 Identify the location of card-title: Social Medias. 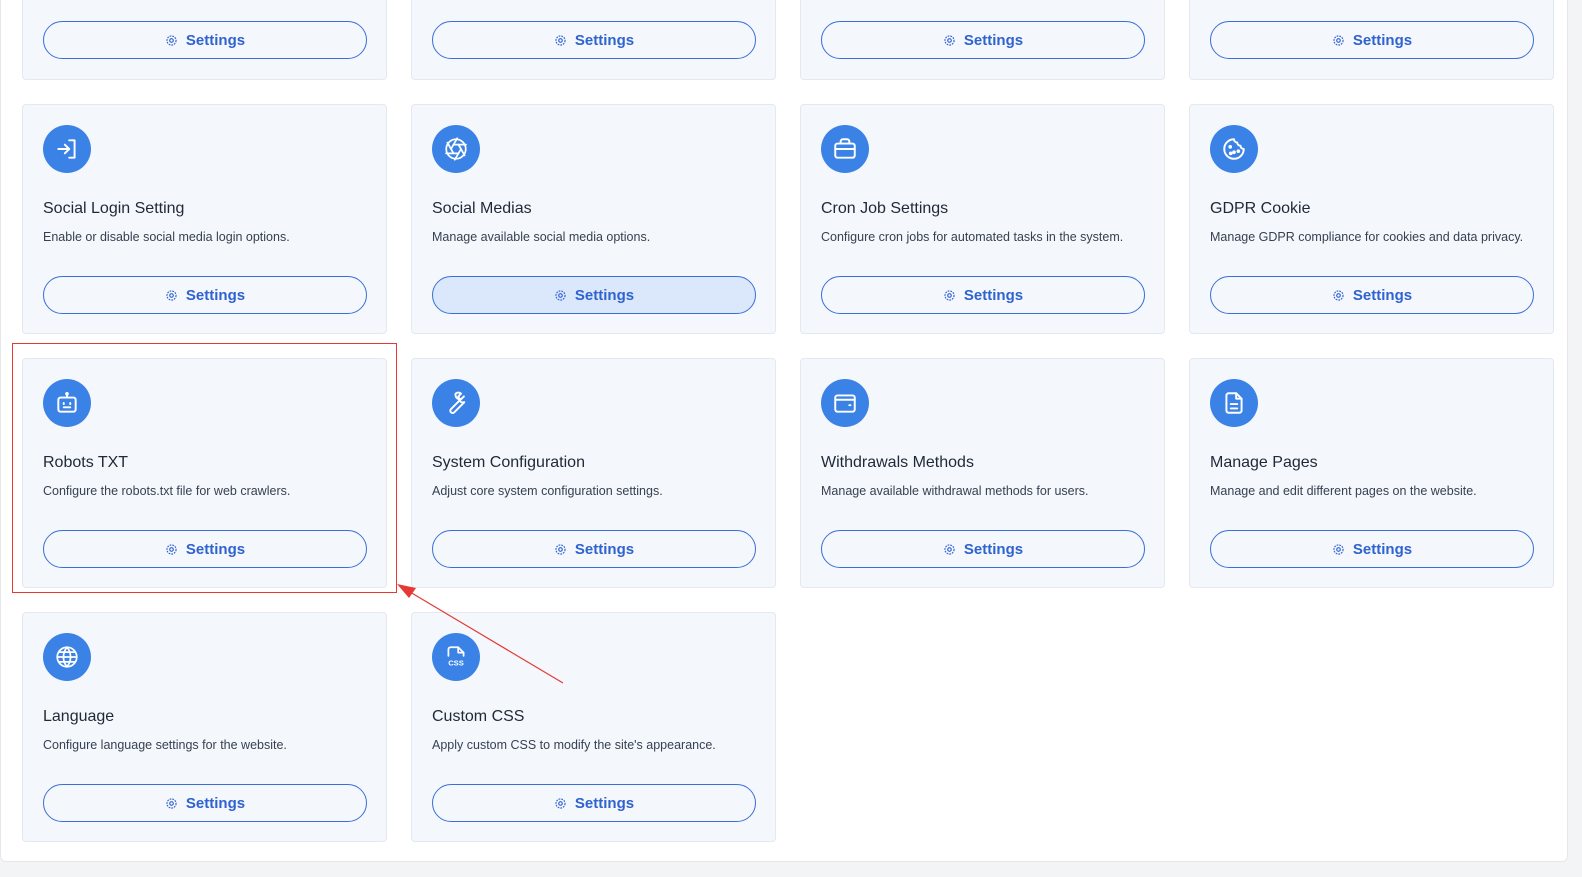
(482, 208).